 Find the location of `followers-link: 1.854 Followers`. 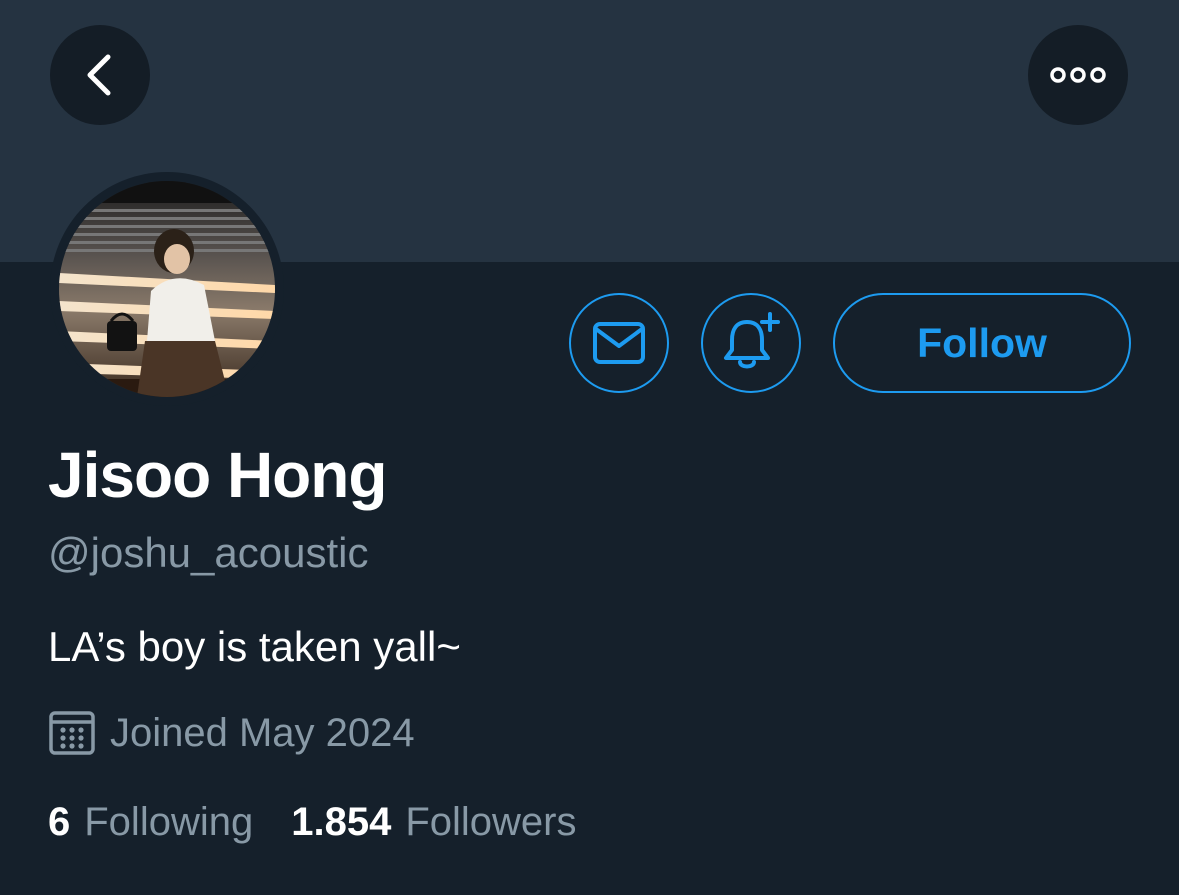

followers-link: 1.854 Followers is located at coordinates (433, 822).